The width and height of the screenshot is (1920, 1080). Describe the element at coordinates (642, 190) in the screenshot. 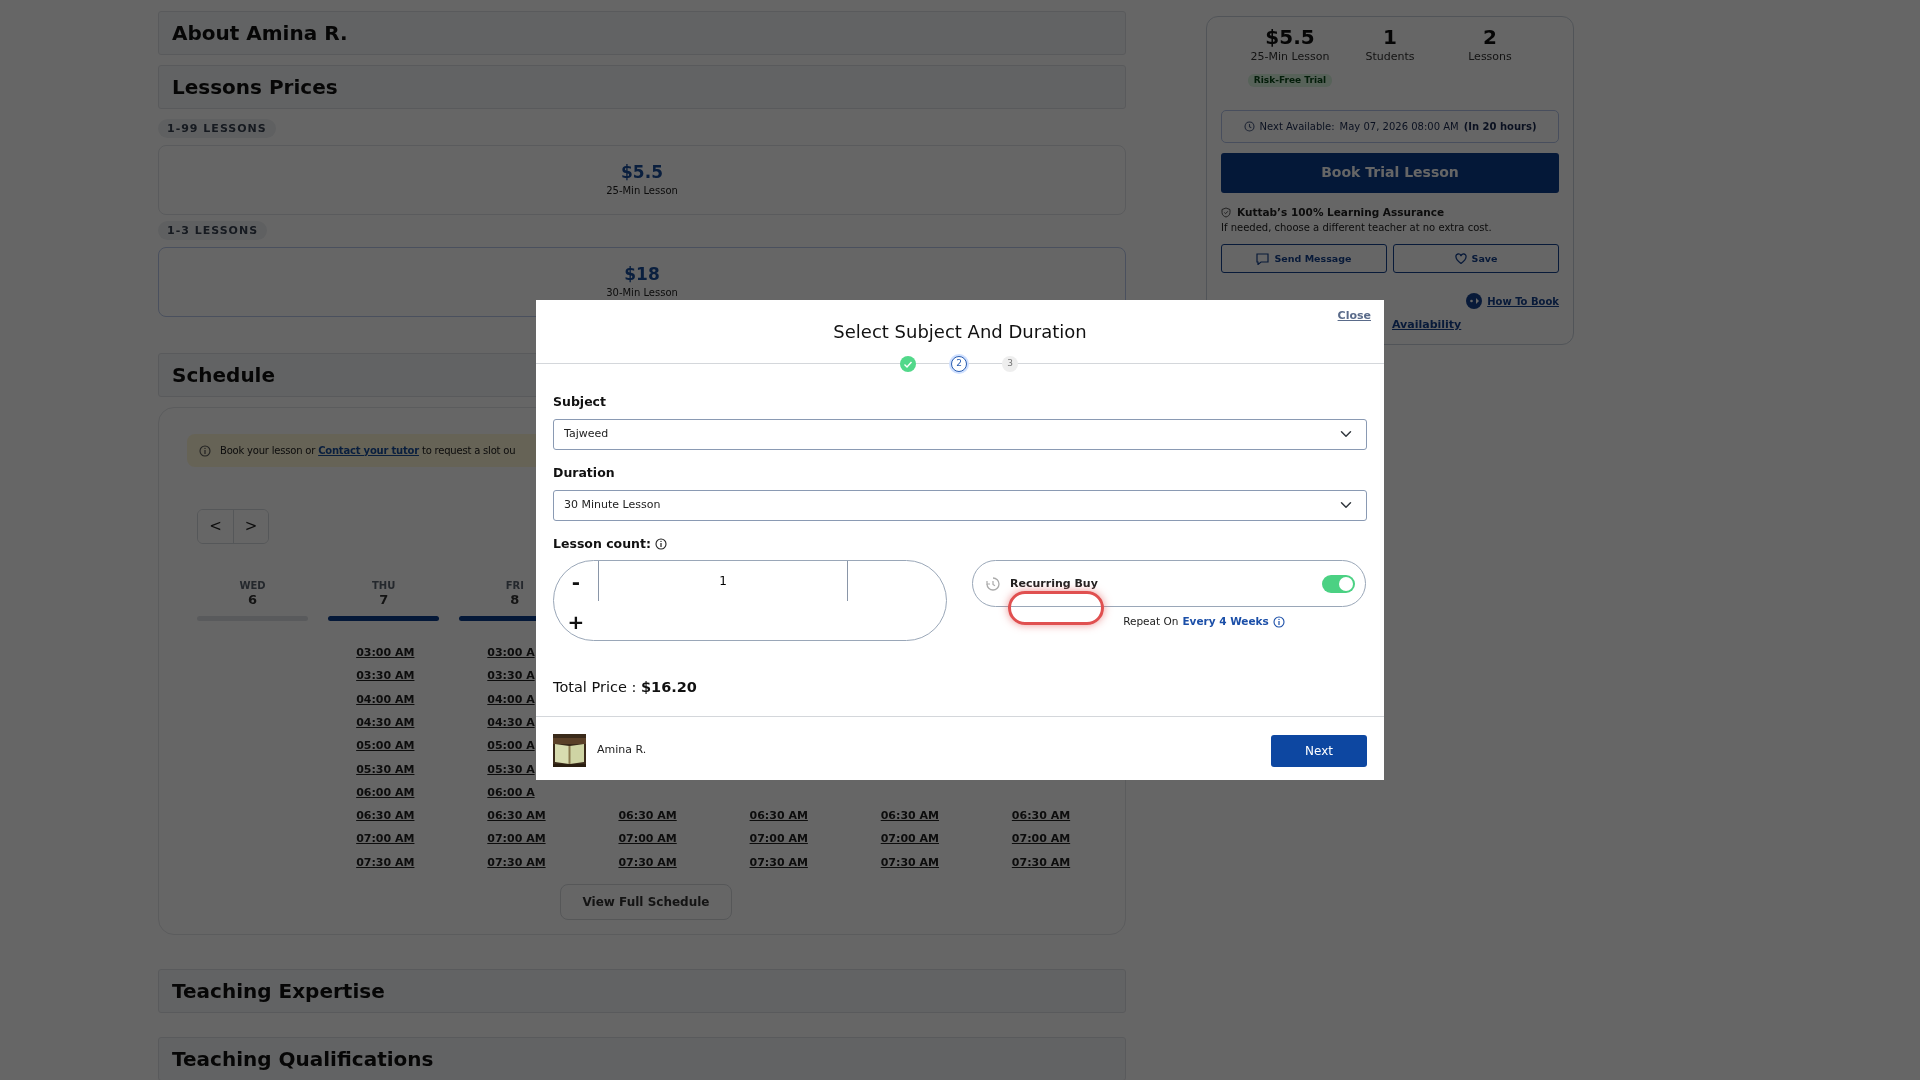

I see `price-unit: 25-Min Lesson` at that location.